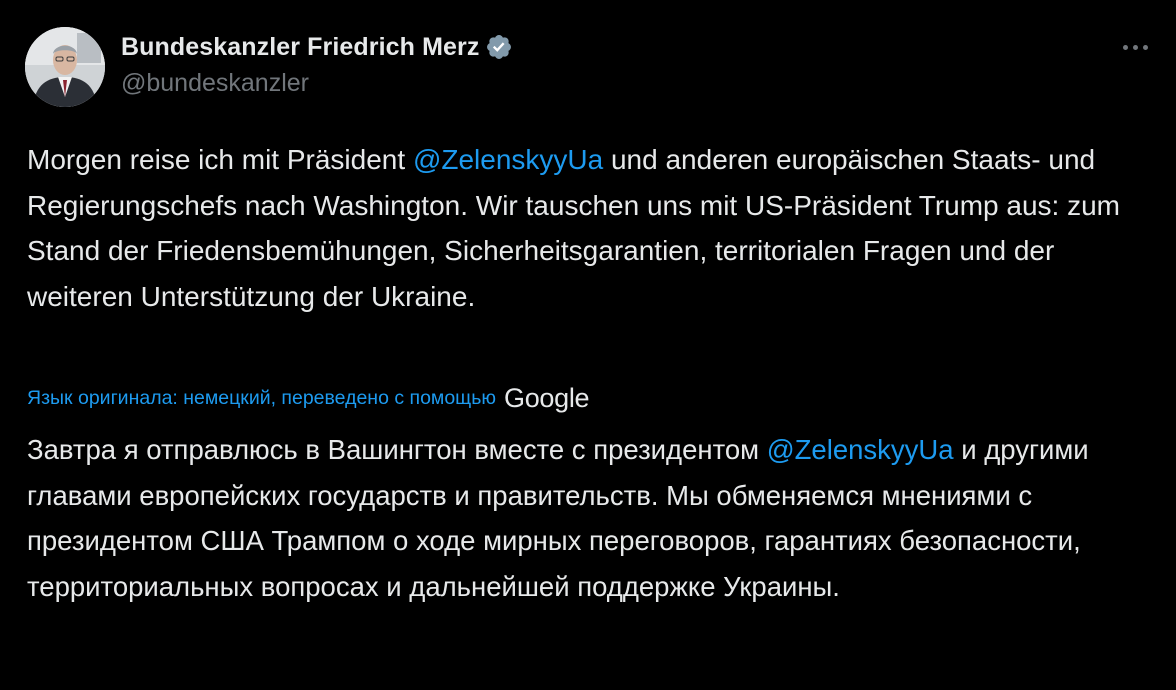 The width and height of the screenshot is (1176, 690). I want to click on avatar, so click(65, 67).